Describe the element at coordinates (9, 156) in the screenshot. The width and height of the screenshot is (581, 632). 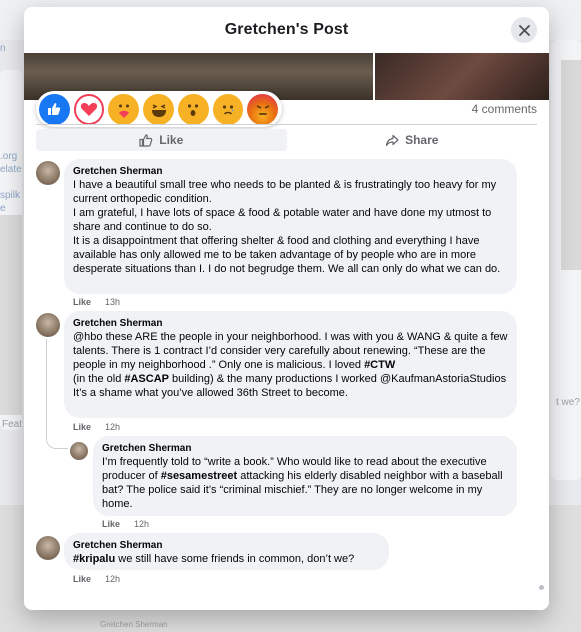
I see `background-link-text: .org` at that location.